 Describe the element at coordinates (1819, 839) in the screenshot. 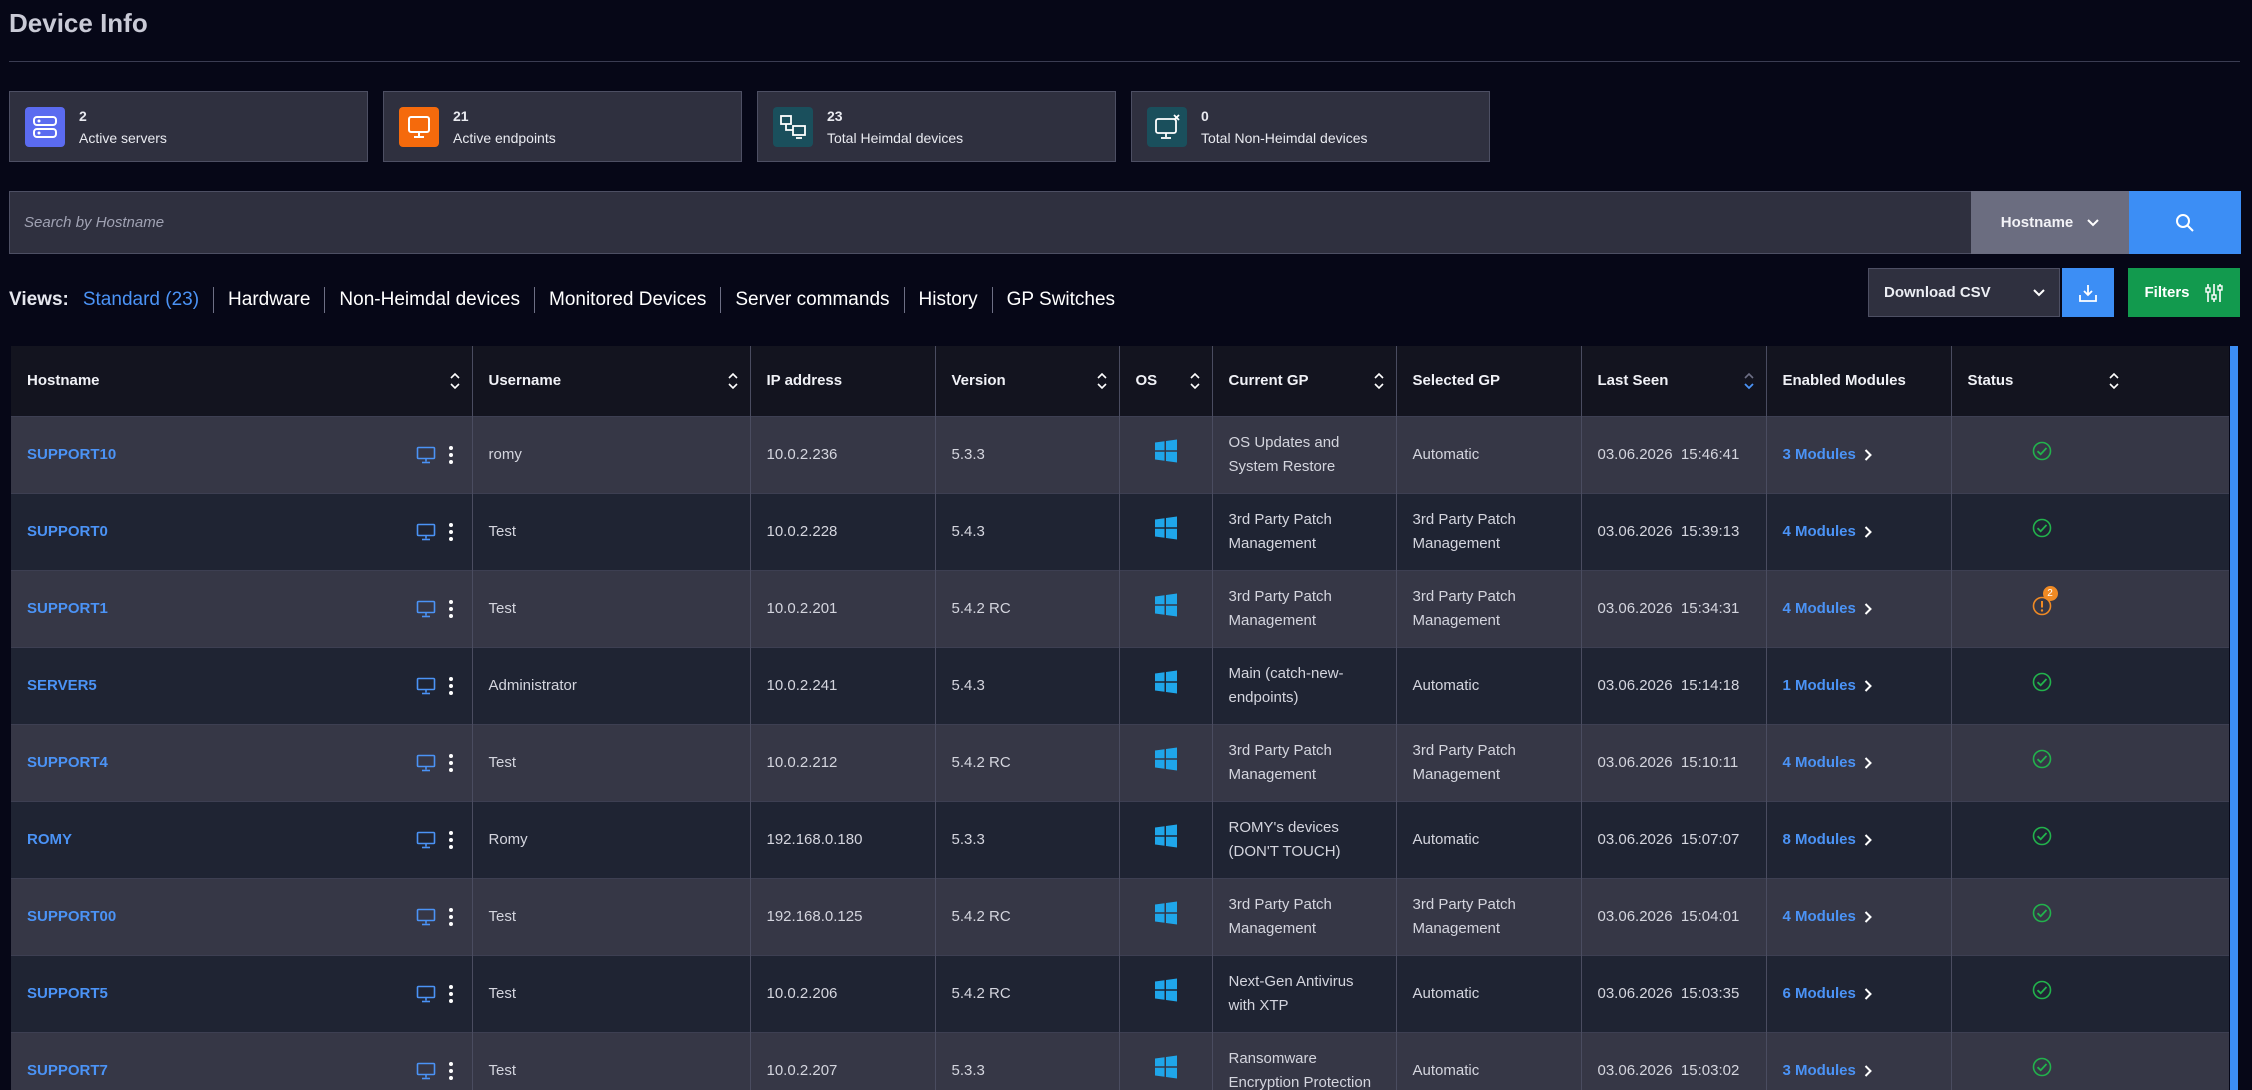

I see `modules-label: 8 Modules` at that location.